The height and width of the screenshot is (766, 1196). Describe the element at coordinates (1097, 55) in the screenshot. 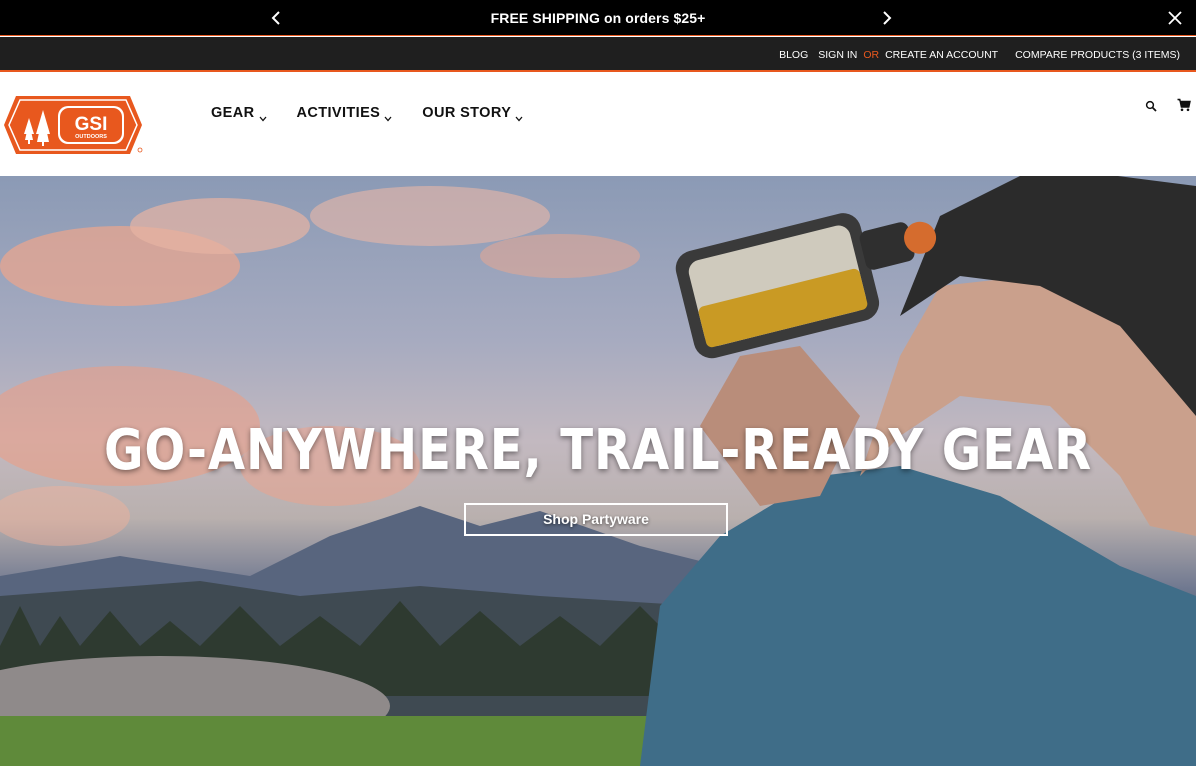

I see `compare-products-link: COMPARE PRODUCTS (3 ITEMS)` at that location.